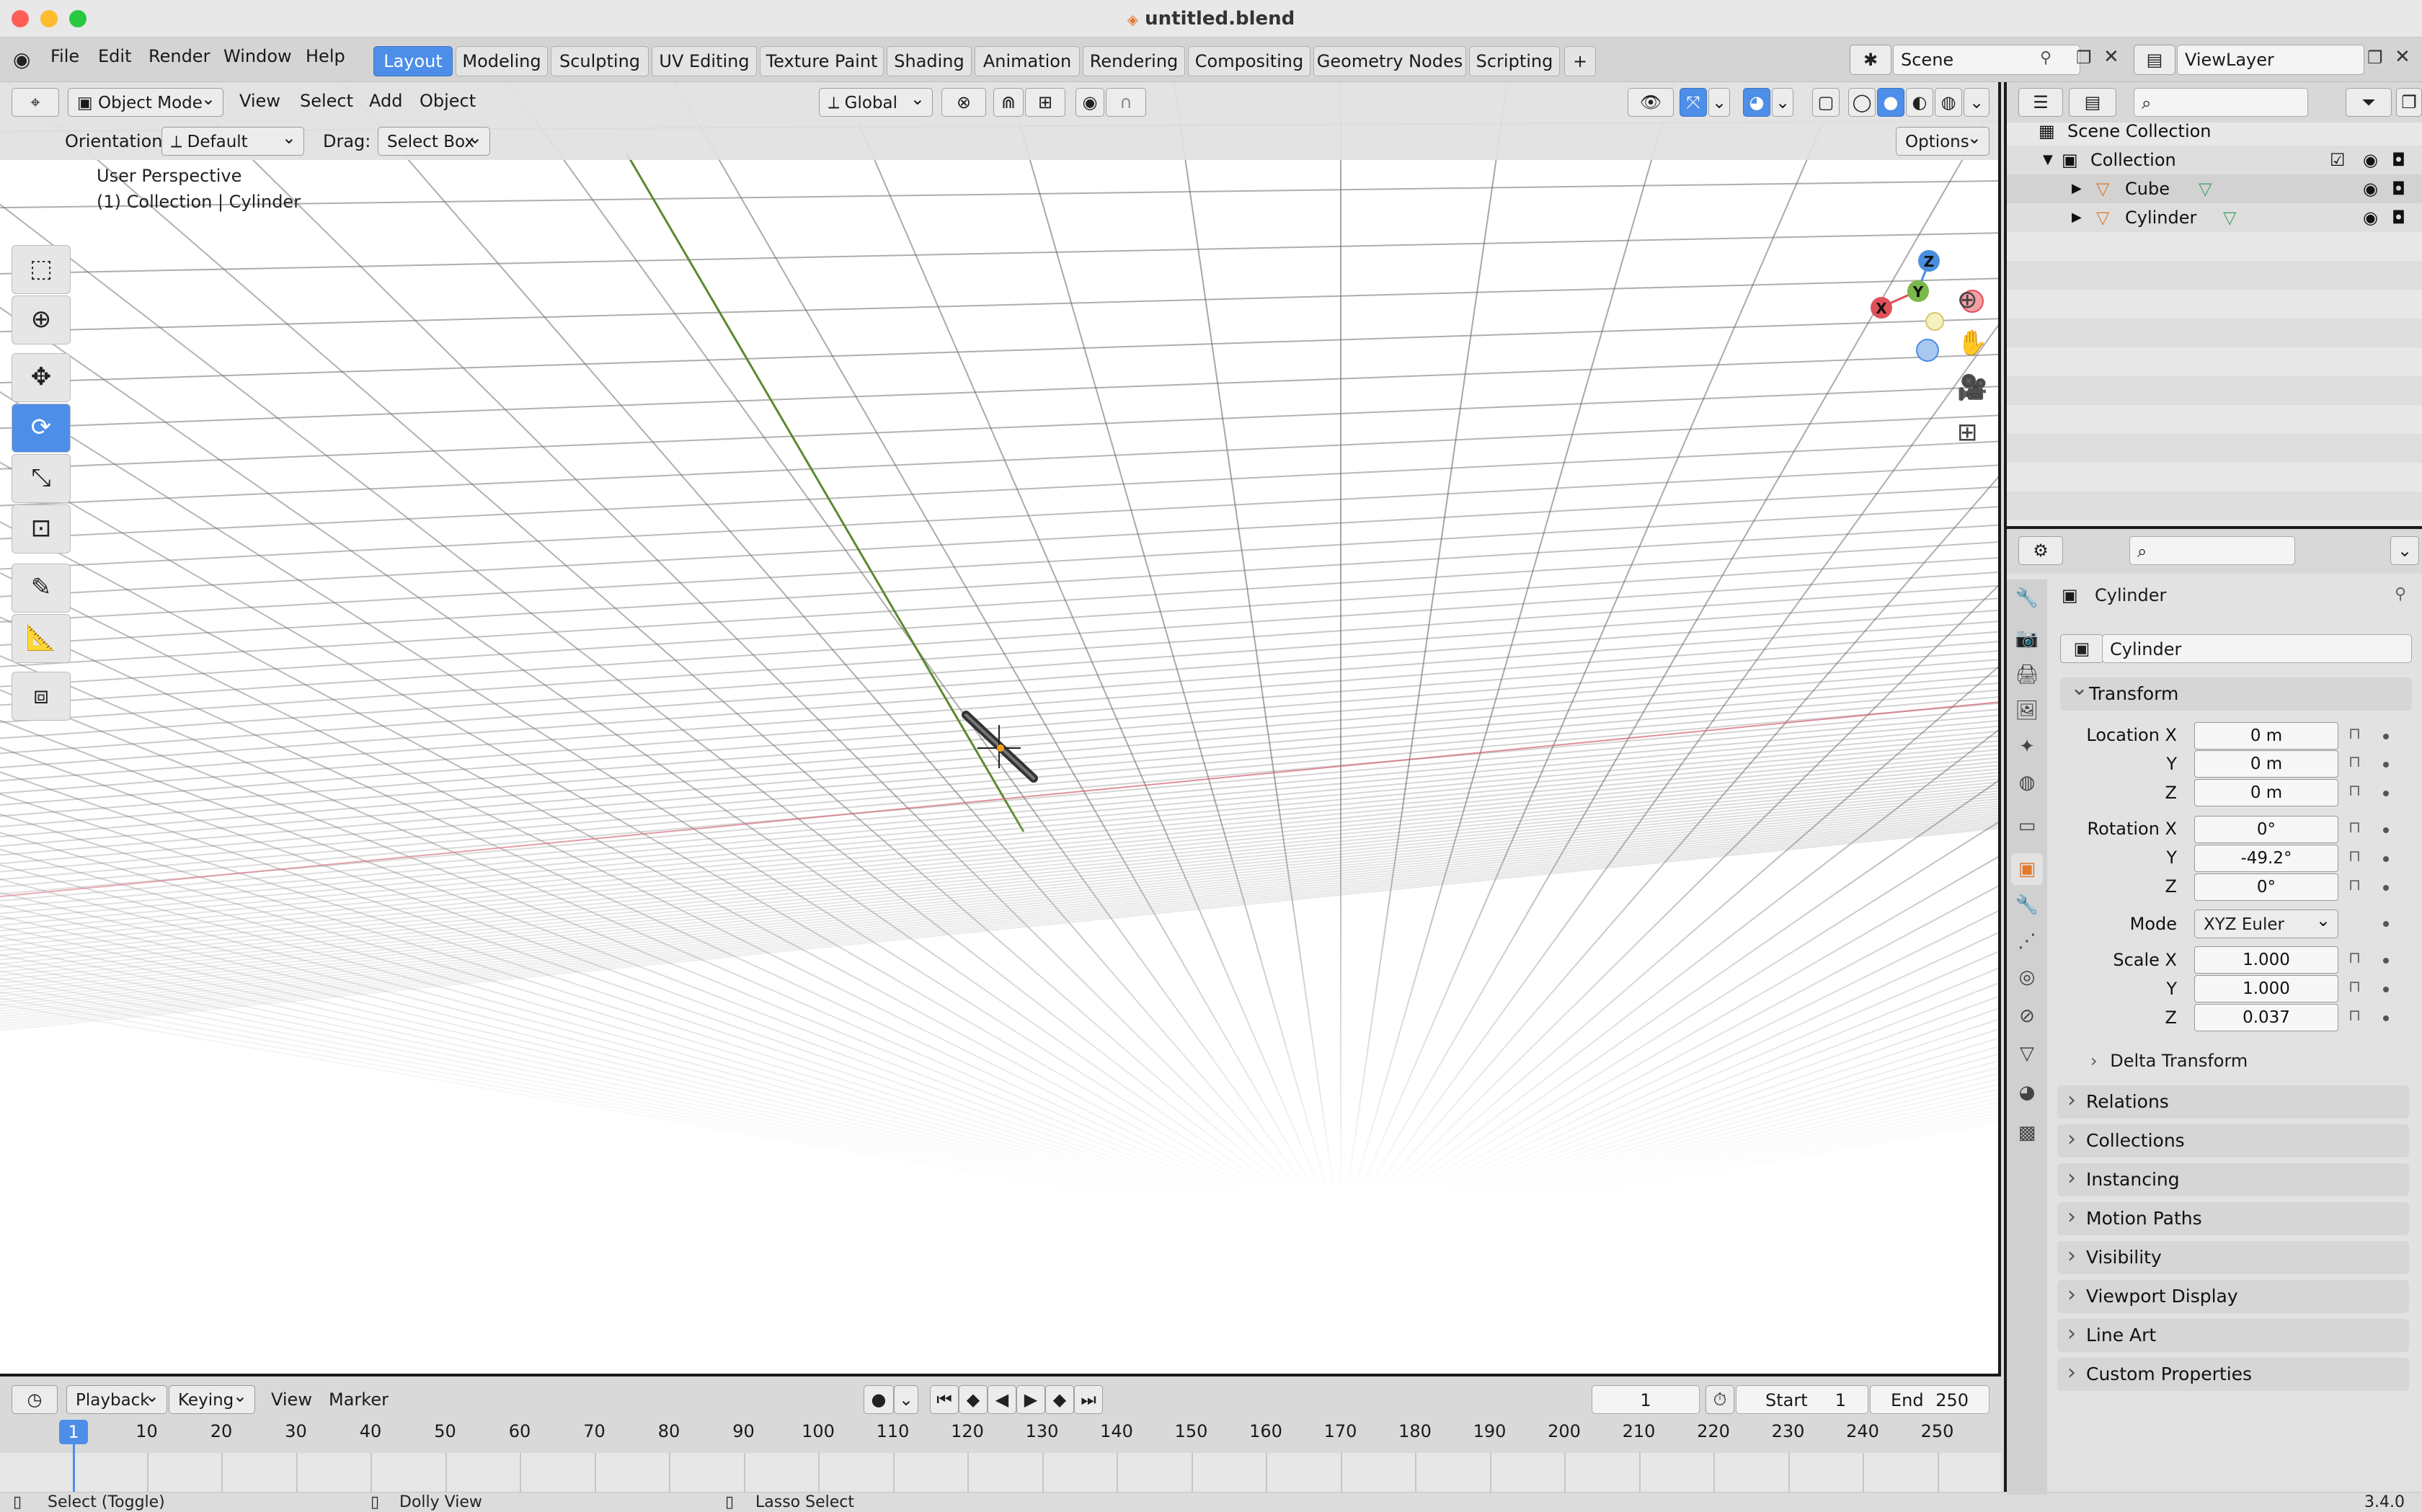 The width and height of the screenshot is (2422, 1512). Describe the element at coordinates (1030, 1400) in the screenshot. I see `play-icon: ▶` at that location.